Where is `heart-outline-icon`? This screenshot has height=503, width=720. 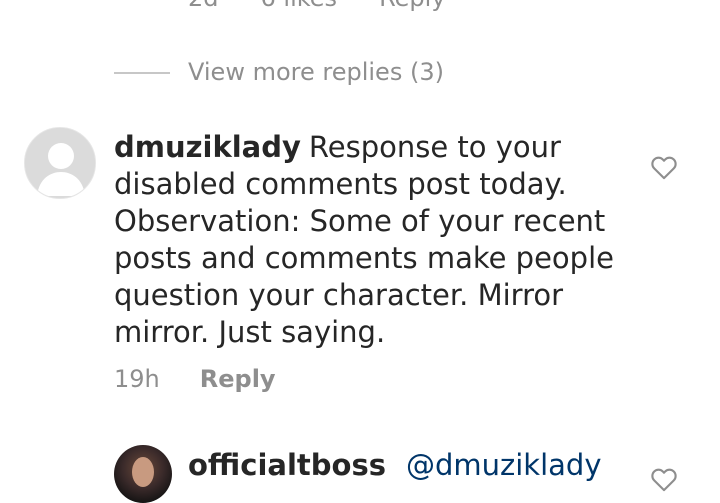 heart-outline-icon is located at coordinates (664, 167).